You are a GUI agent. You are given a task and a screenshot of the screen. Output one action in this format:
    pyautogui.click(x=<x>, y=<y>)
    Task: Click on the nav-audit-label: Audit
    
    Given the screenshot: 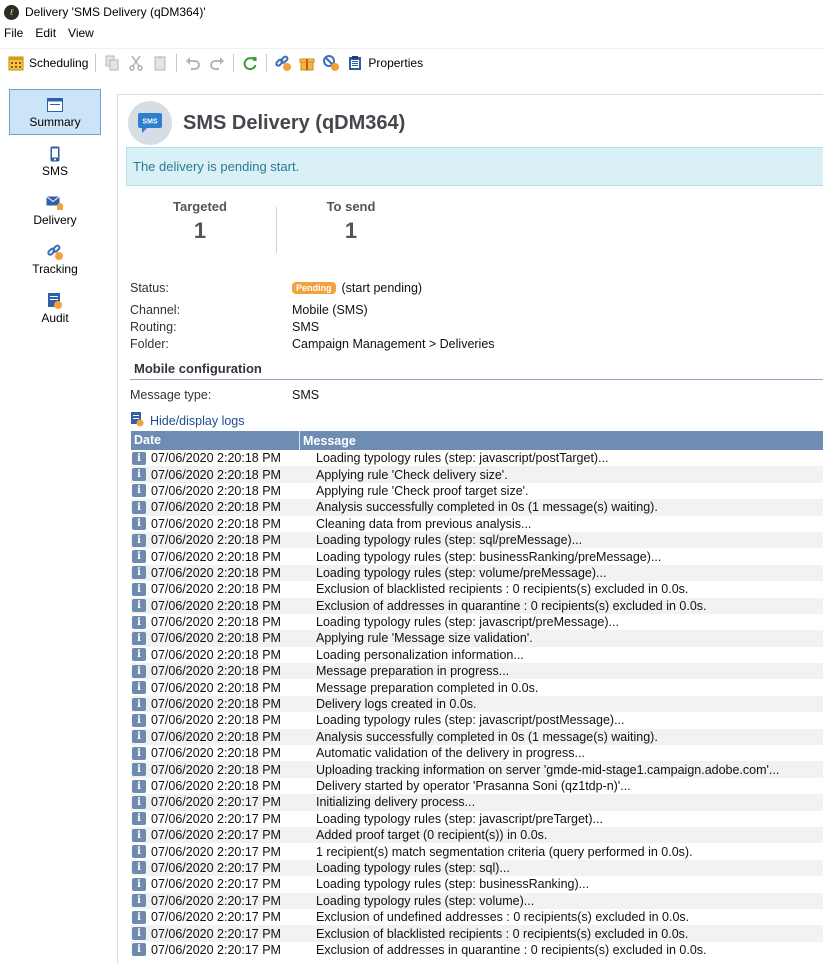 What is the action you would take?
    pyautogui.click(x=55, y=318)
    